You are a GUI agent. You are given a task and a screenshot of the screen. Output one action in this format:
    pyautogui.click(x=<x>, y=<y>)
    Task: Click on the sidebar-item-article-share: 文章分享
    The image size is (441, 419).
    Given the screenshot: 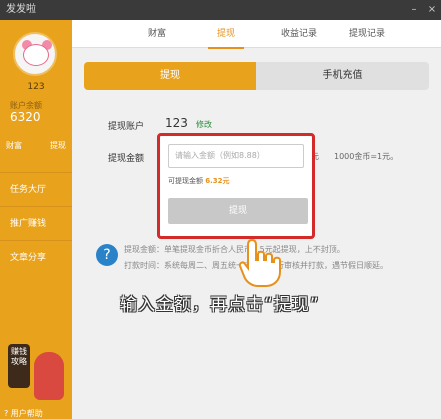 What is the action you would take?
    pyautogui.click(x=36, y=257)
    